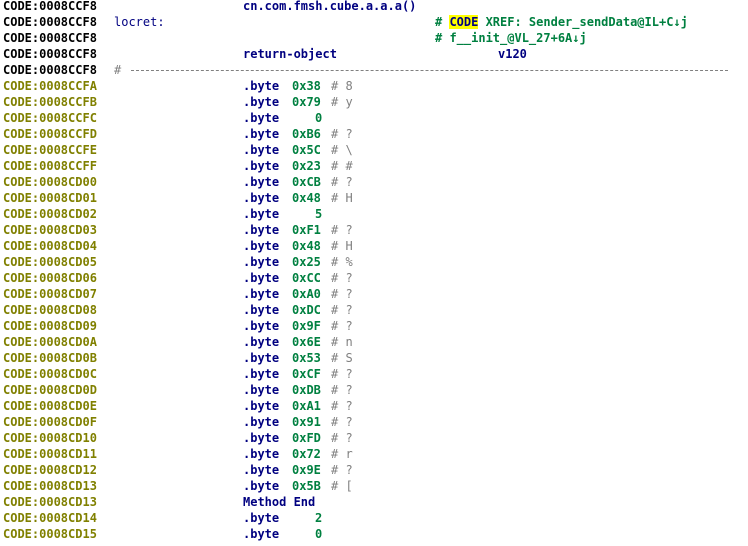 This screenshot has height=546, width=748. I want to click on byte-row: CODE:0008CD05 .byte 0x25 # %, so click(374, 262).